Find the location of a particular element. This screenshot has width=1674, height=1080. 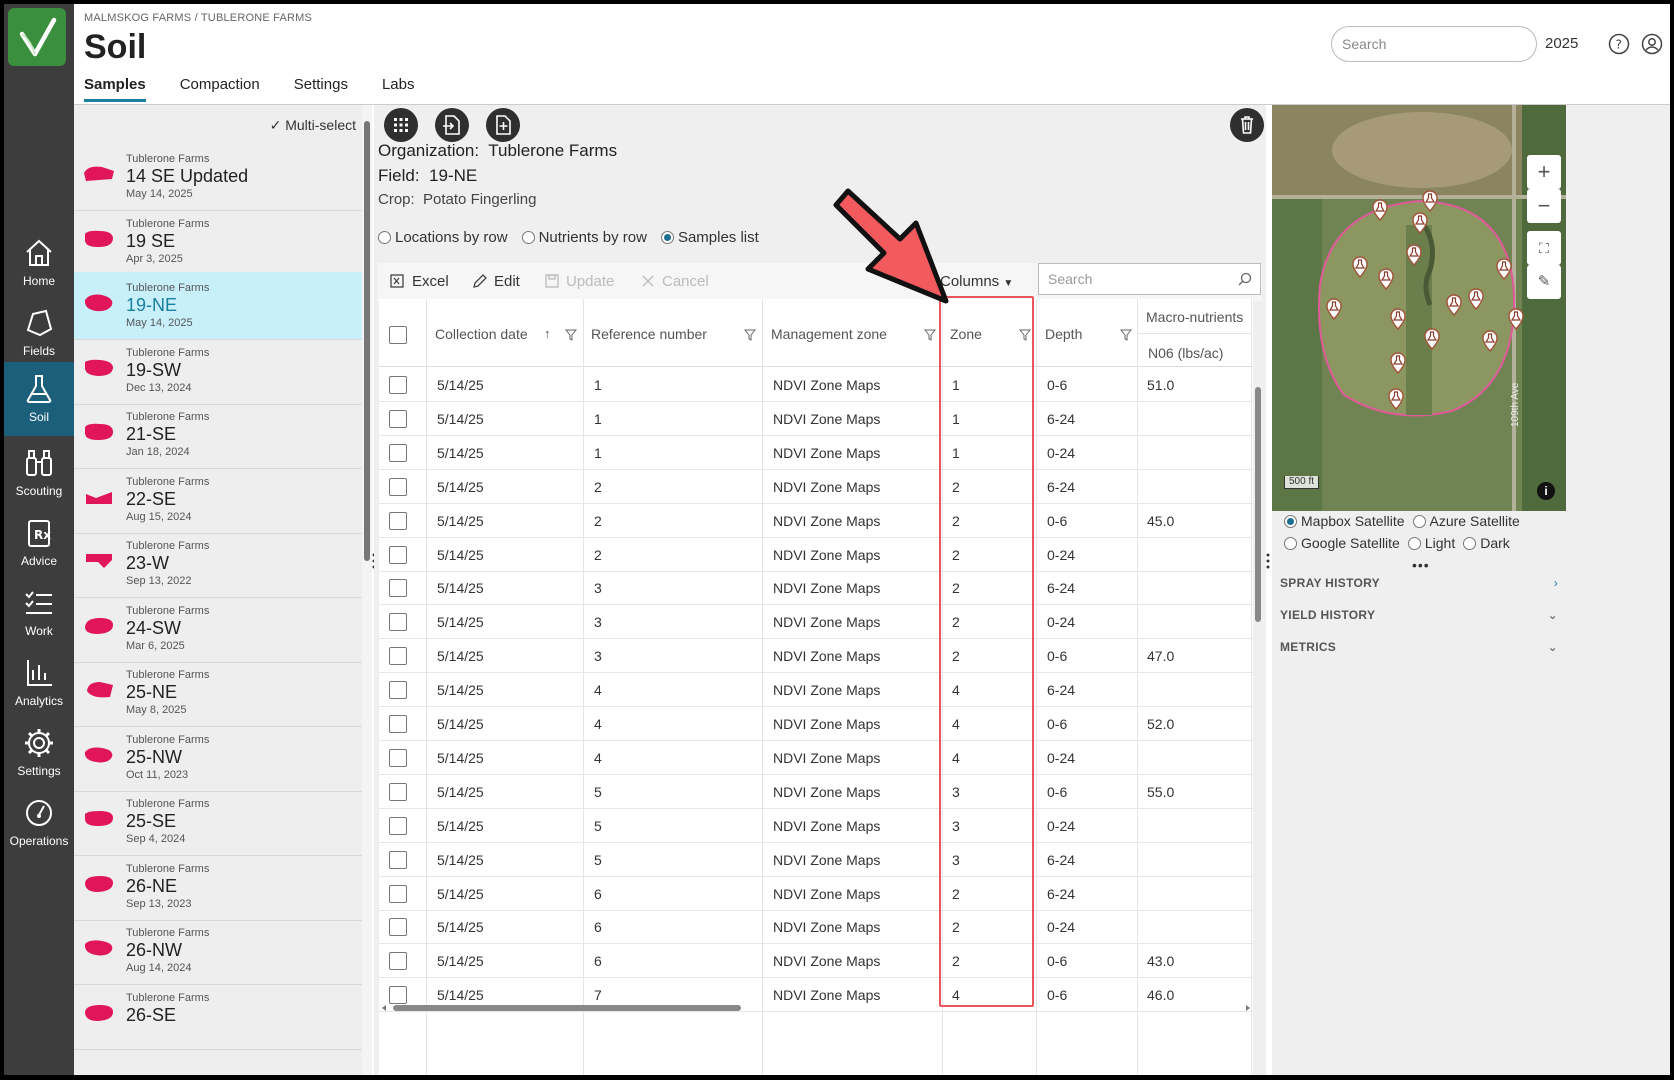

year-selector: 2025 is located at coordinates (1561, 43).